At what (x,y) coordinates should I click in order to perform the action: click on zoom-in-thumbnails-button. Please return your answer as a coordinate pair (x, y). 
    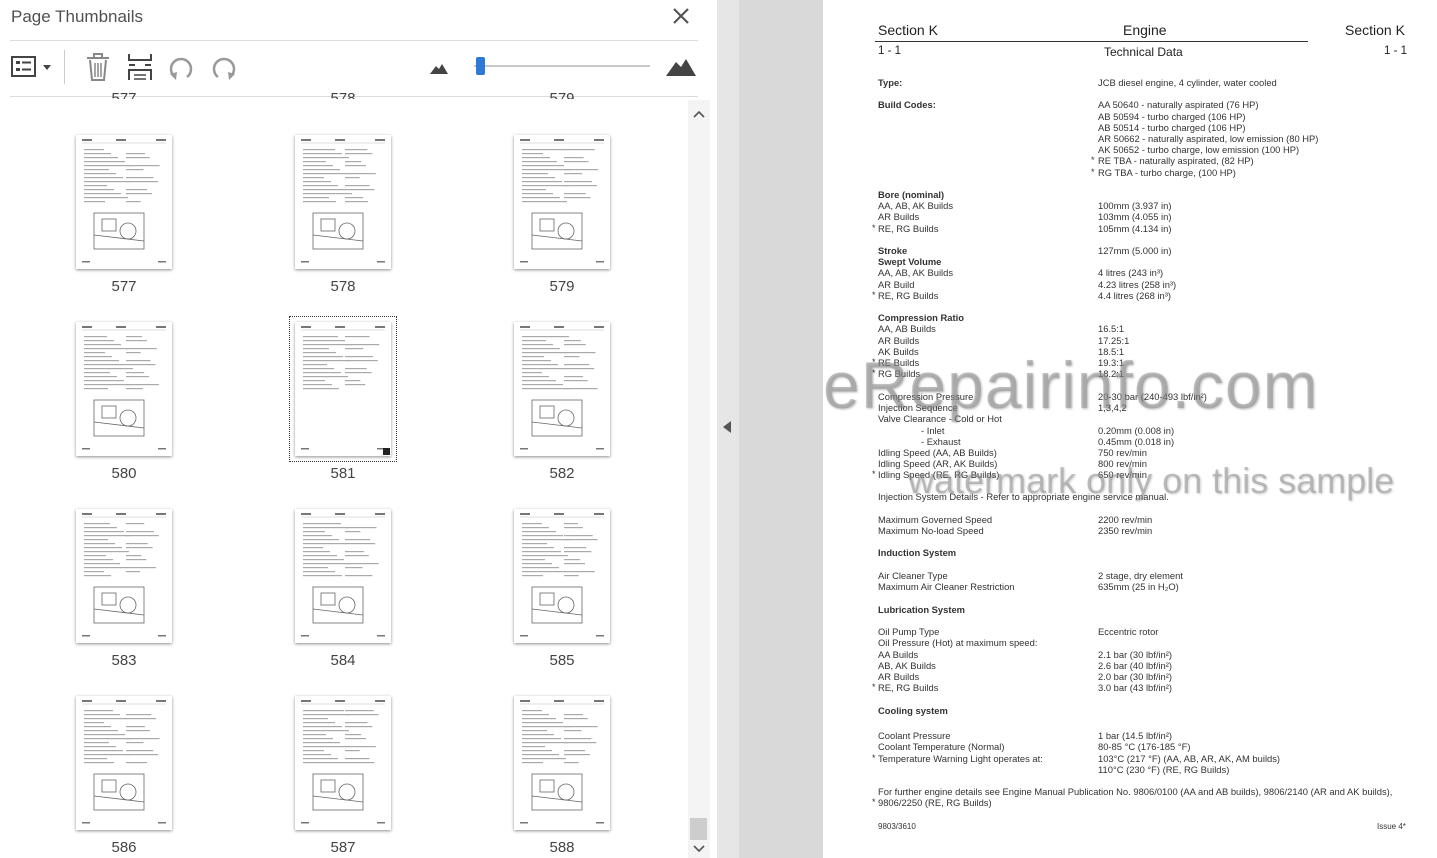
    Looking at the image, I should click on (681, 67).